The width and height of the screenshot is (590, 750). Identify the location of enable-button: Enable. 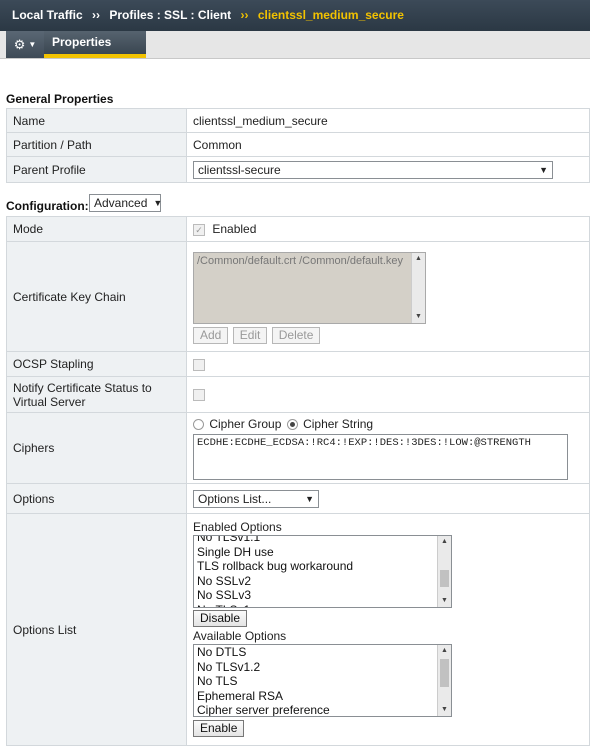
(219, 728).